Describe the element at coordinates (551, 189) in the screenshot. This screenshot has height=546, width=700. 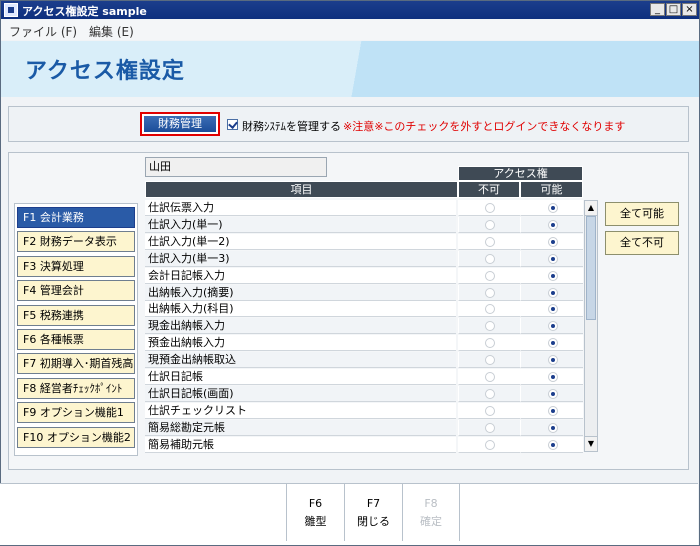
I see `allow-column-header: 可能` at that location.